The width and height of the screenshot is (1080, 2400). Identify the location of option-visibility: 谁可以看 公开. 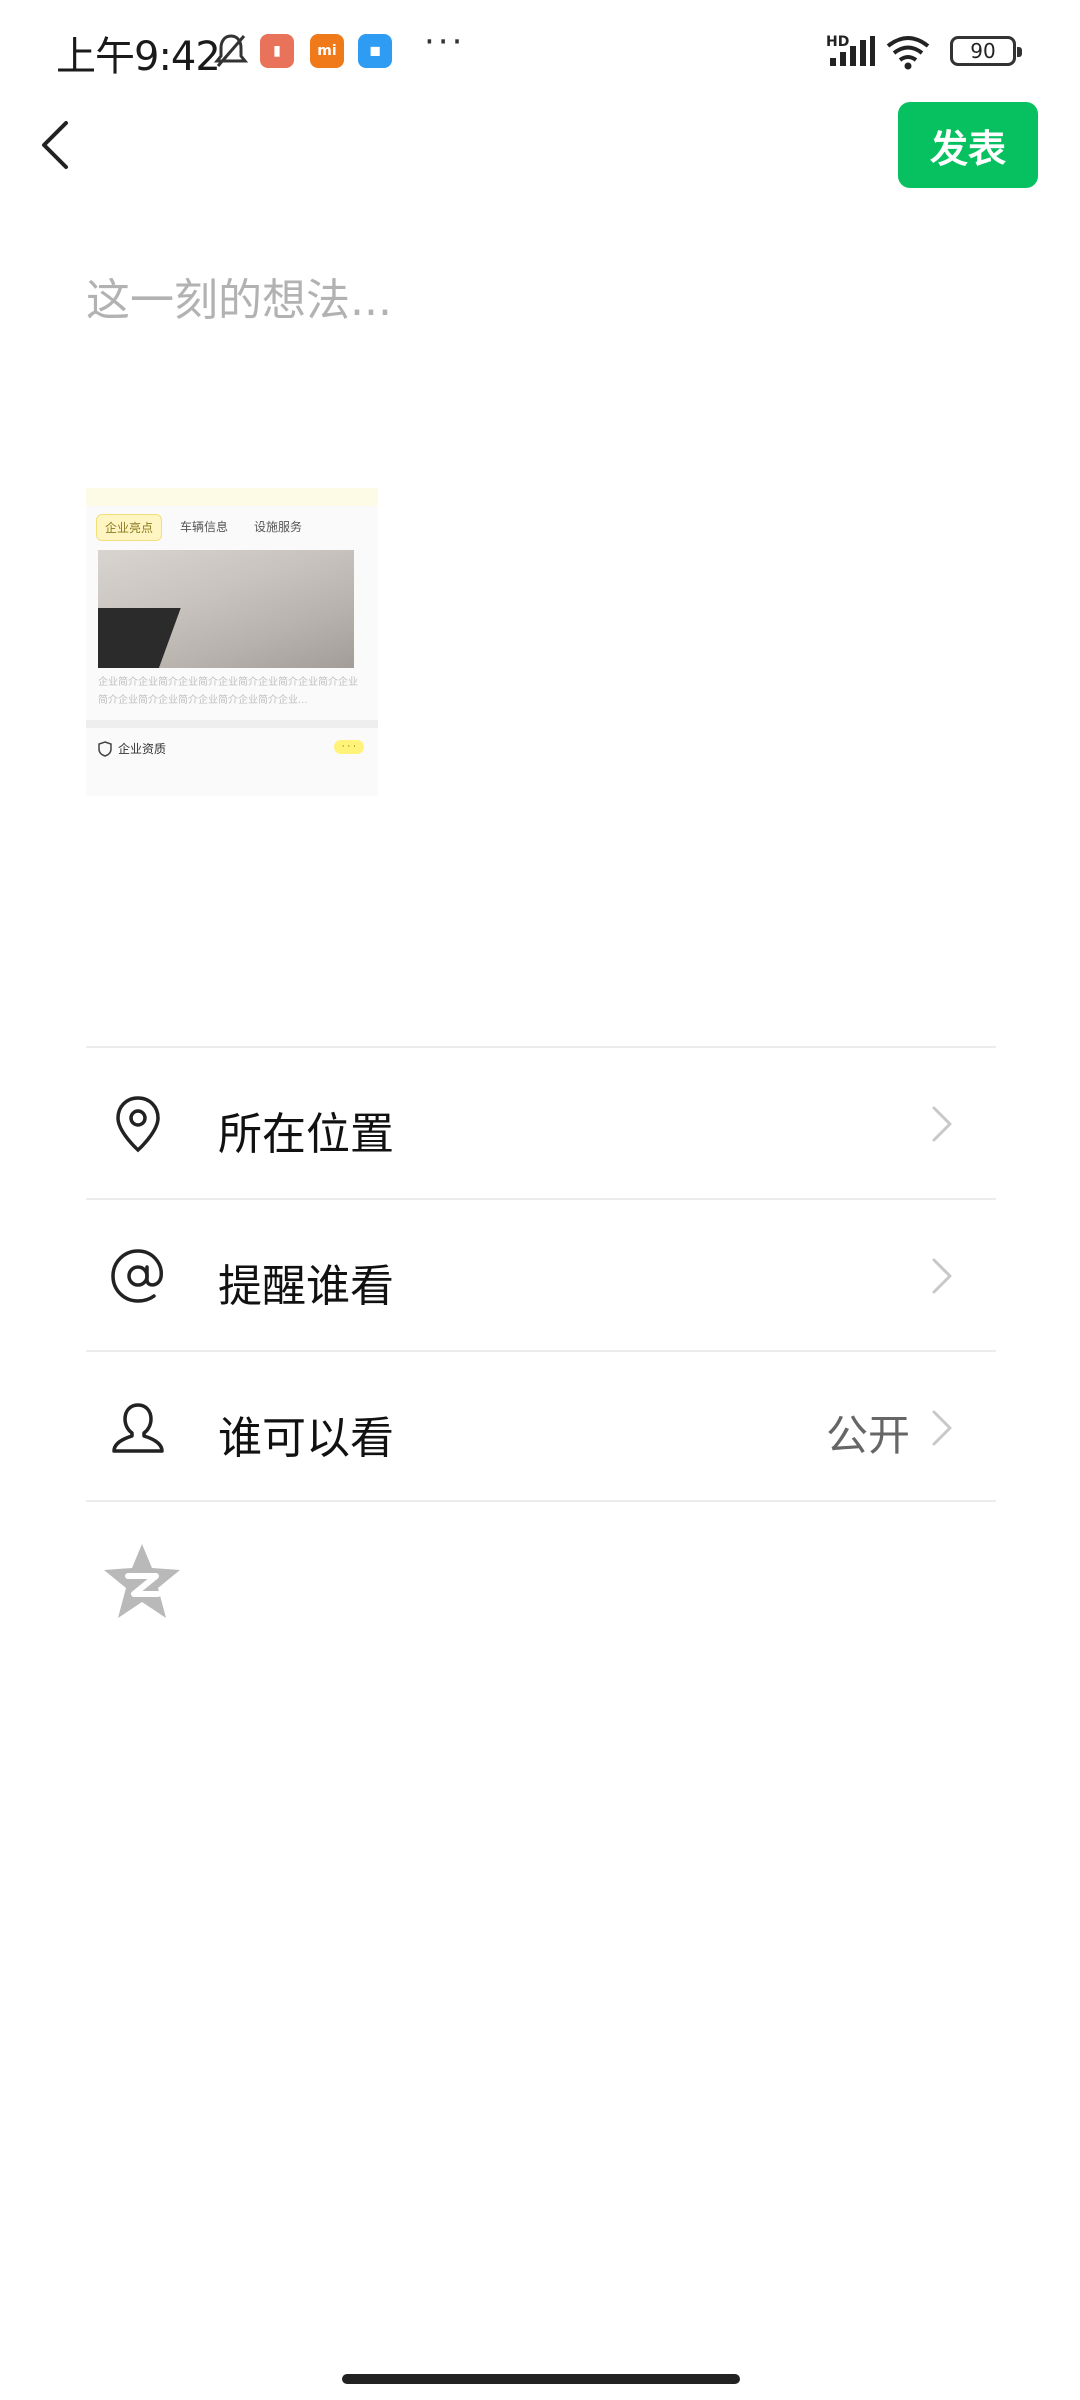
(541, 1426).